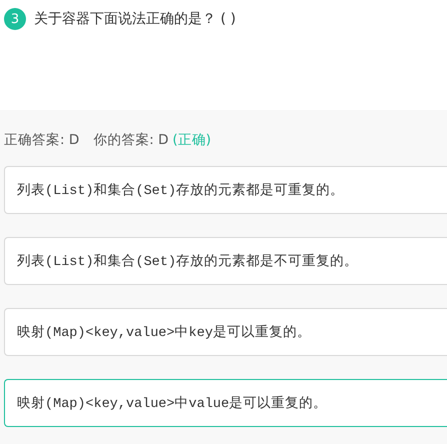 This screenshot has width=447, height=444. I want to click on question-text: 关于容器下面说法正确的是？ ( ), so click(135, 19).